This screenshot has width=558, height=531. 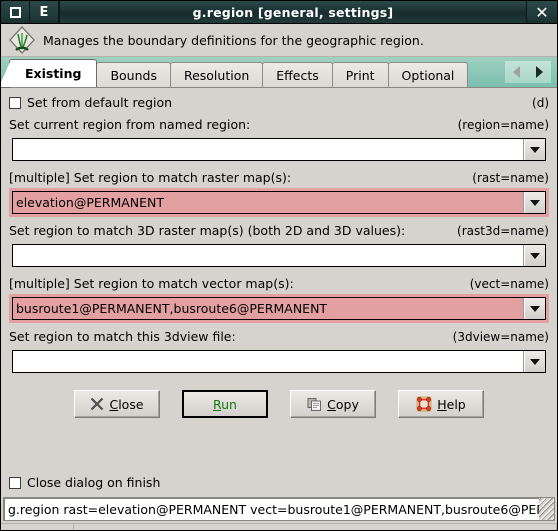 I want to click on tab-label: Optional, so click(x=428, y=75).